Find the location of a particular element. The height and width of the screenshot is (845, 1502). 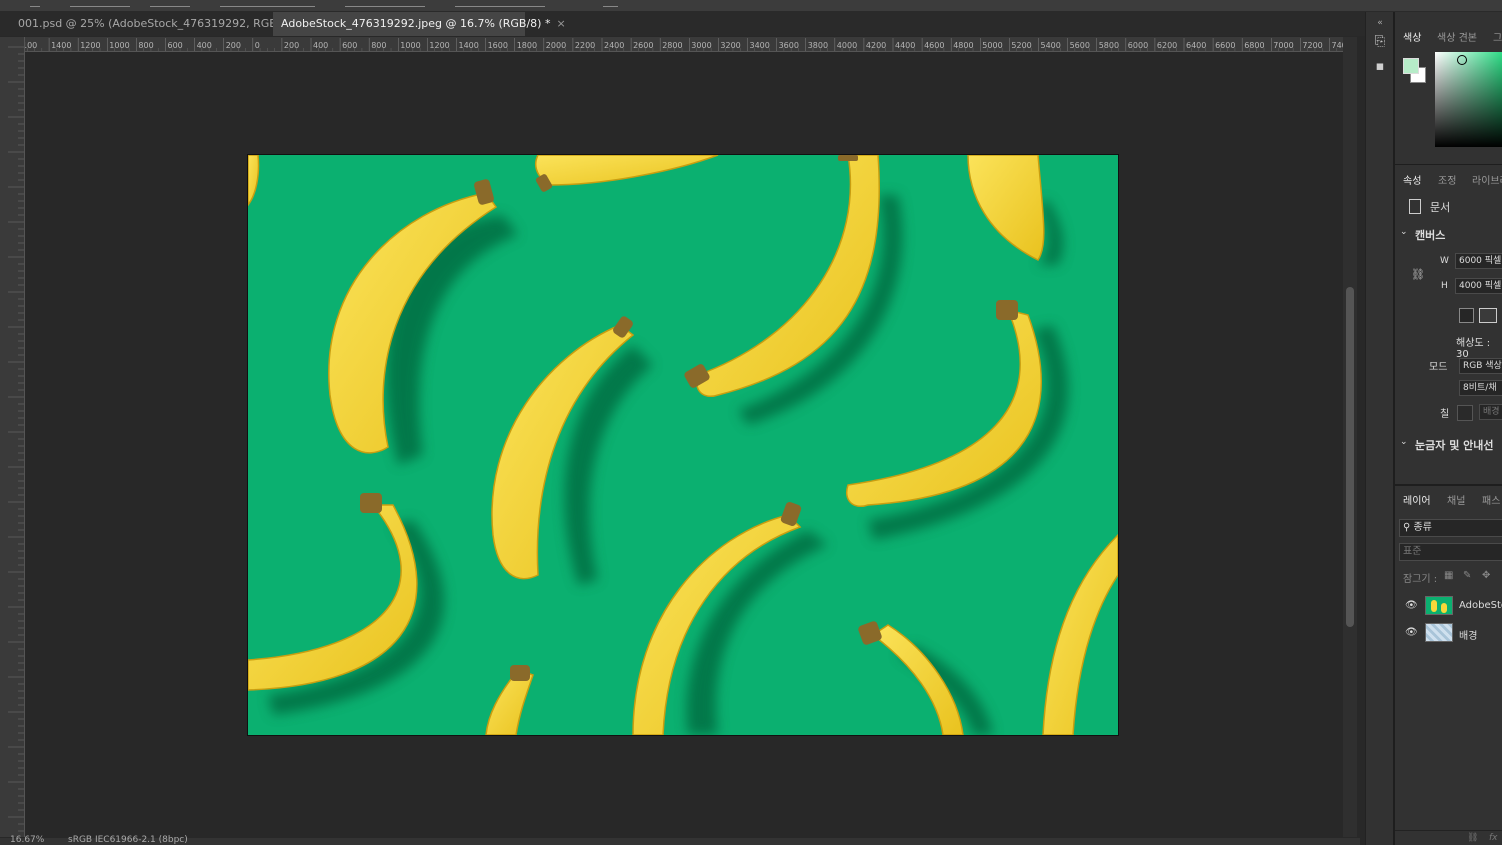

scrollbar-thumb is located at coordinates (1350, 457).